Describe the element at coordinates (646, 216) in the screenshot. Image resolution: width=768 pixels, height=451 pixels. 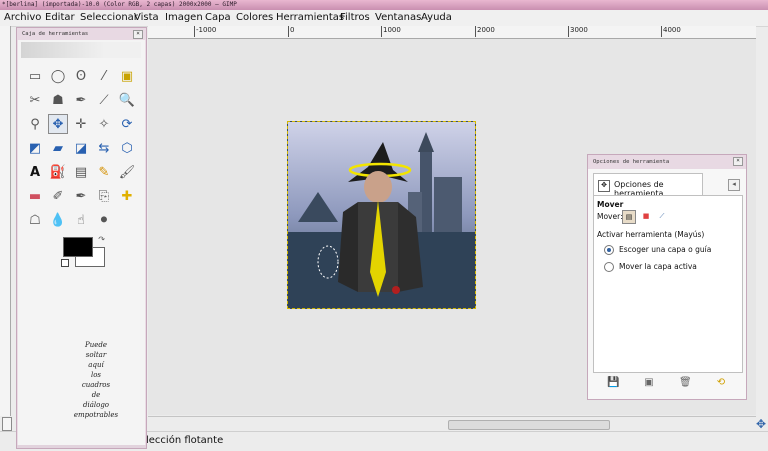
I see `move-selection-icon: ■` at that location.